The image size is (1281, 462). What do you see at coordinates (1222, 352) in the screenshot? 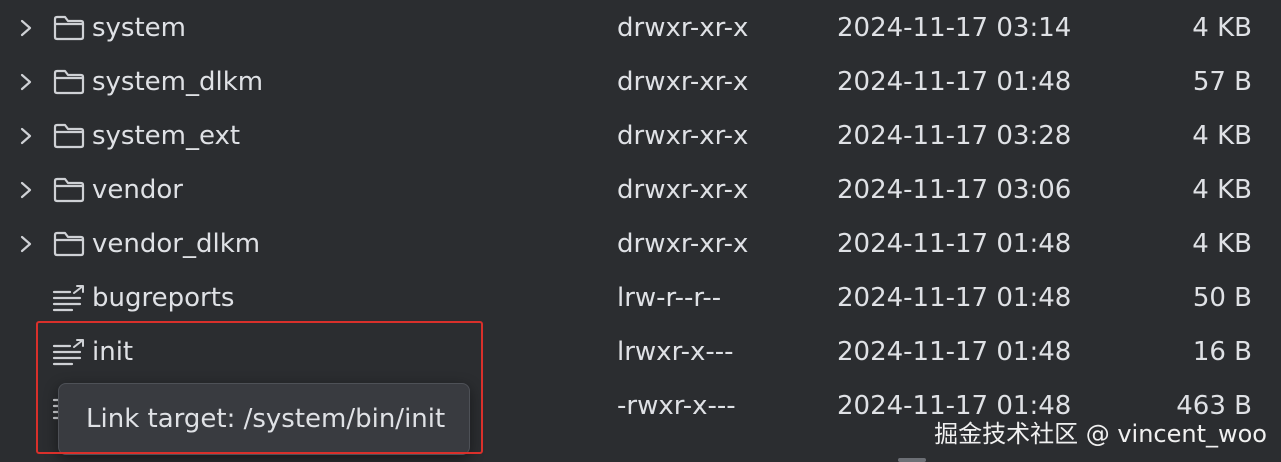
I see `file-size: 16 B` at bounding box center [1222, 352].